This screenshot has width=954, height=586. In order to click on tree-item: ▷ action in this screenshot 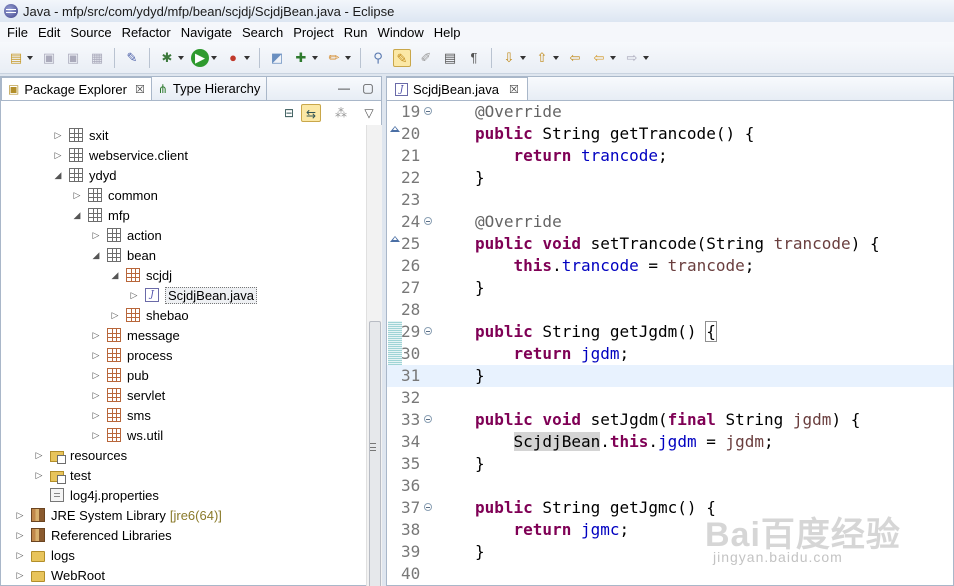, I will do `click(126, 235)`.